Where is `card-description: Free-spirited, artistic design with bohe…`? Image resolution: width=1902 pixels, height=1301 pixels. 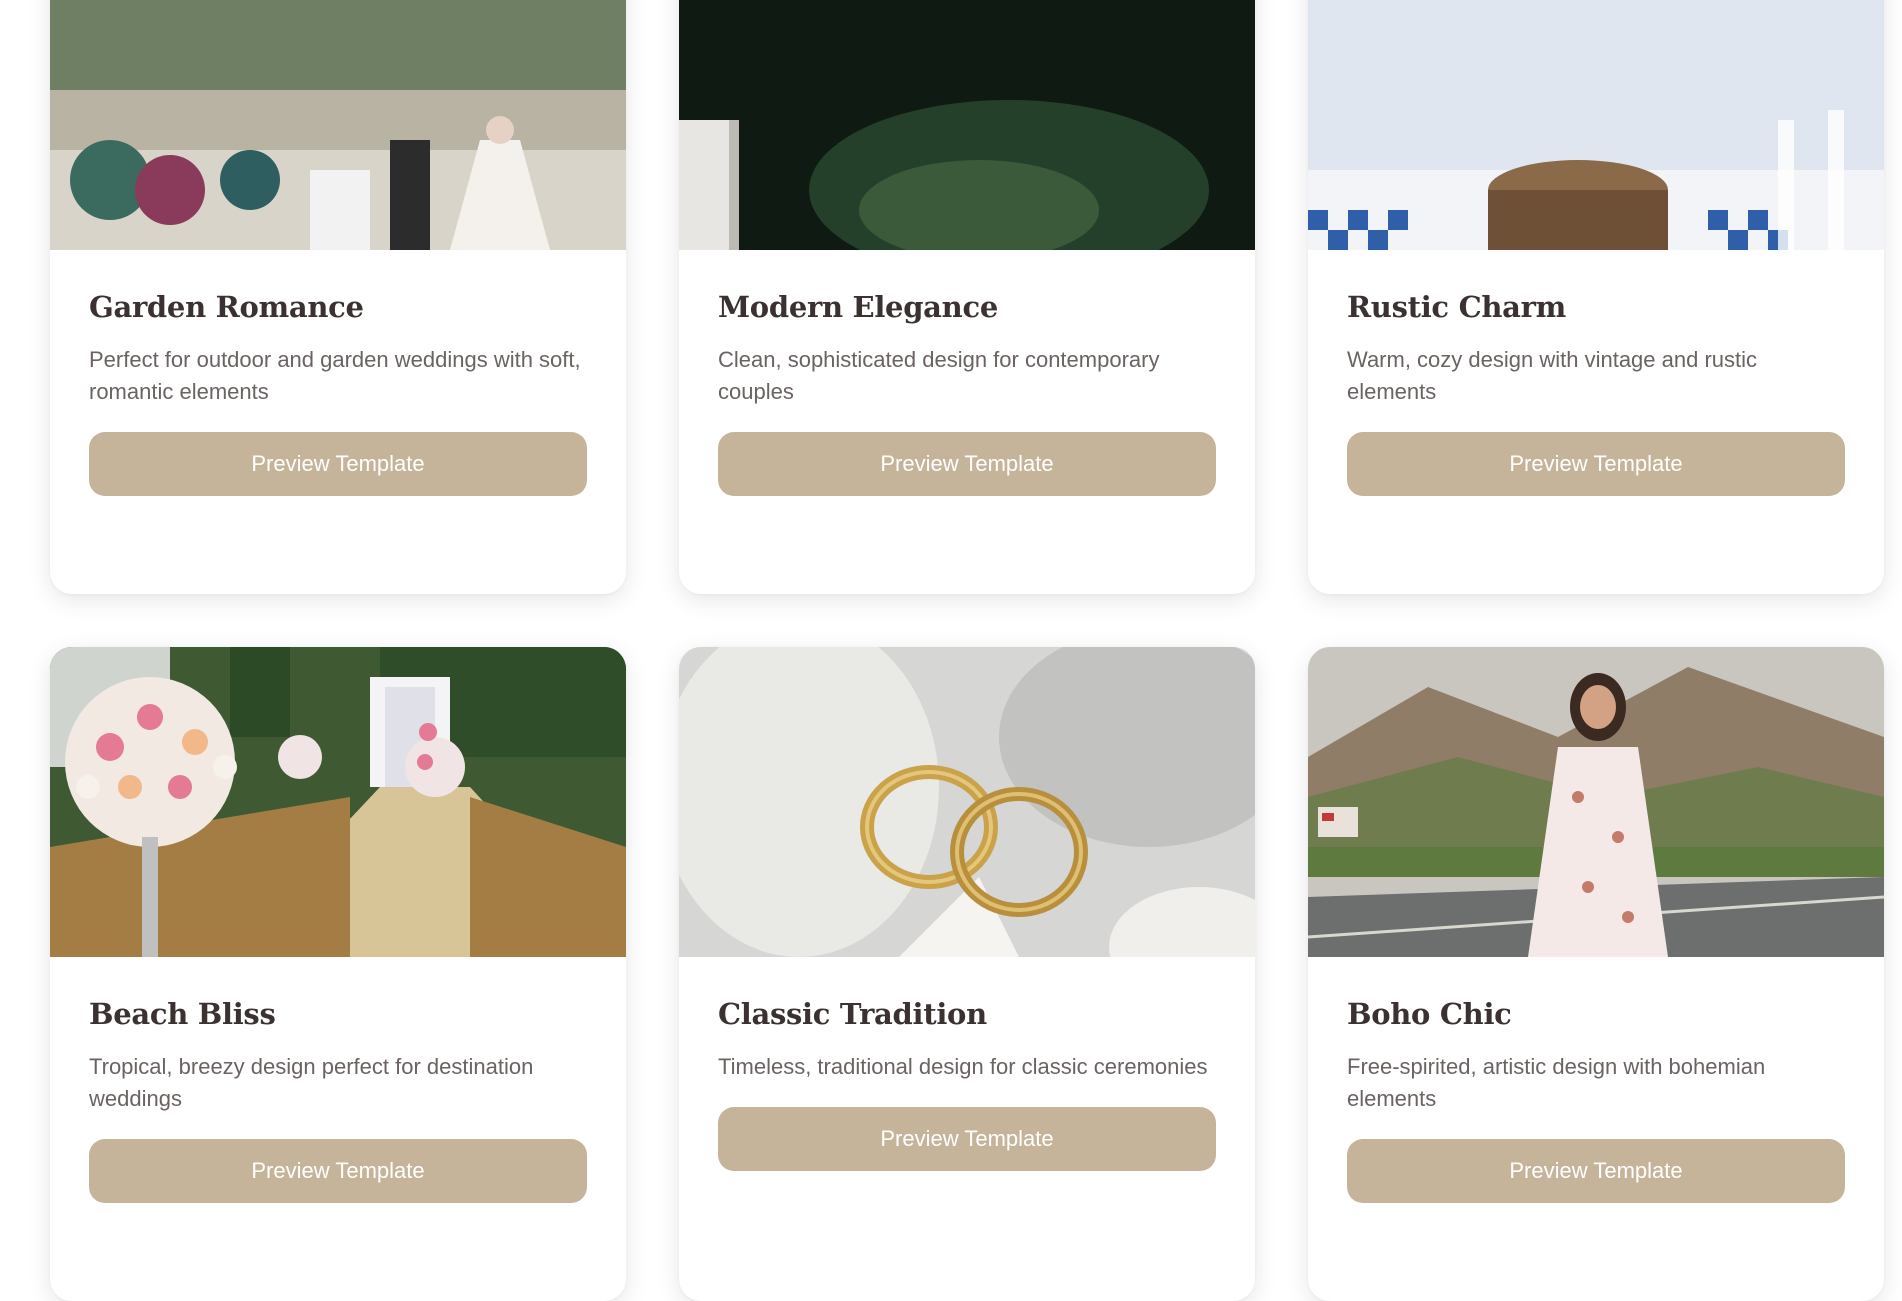 card-description: Free-spirited, artistic design with bohe… is located at coordinates (1556, 1082).